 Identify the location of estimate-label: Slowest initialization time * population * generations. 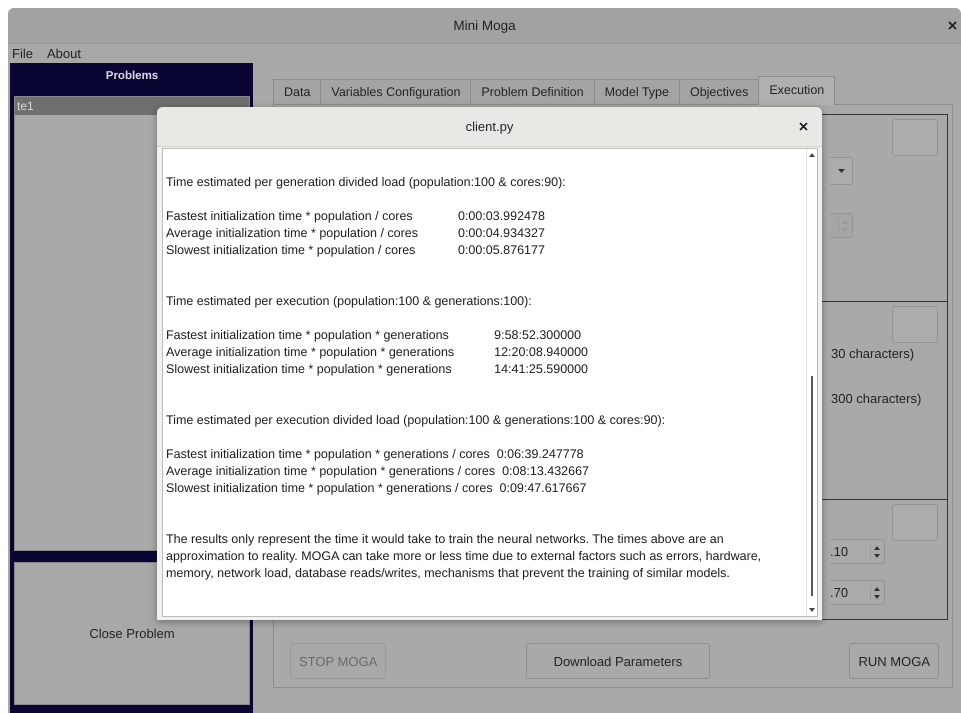
(309, 369).